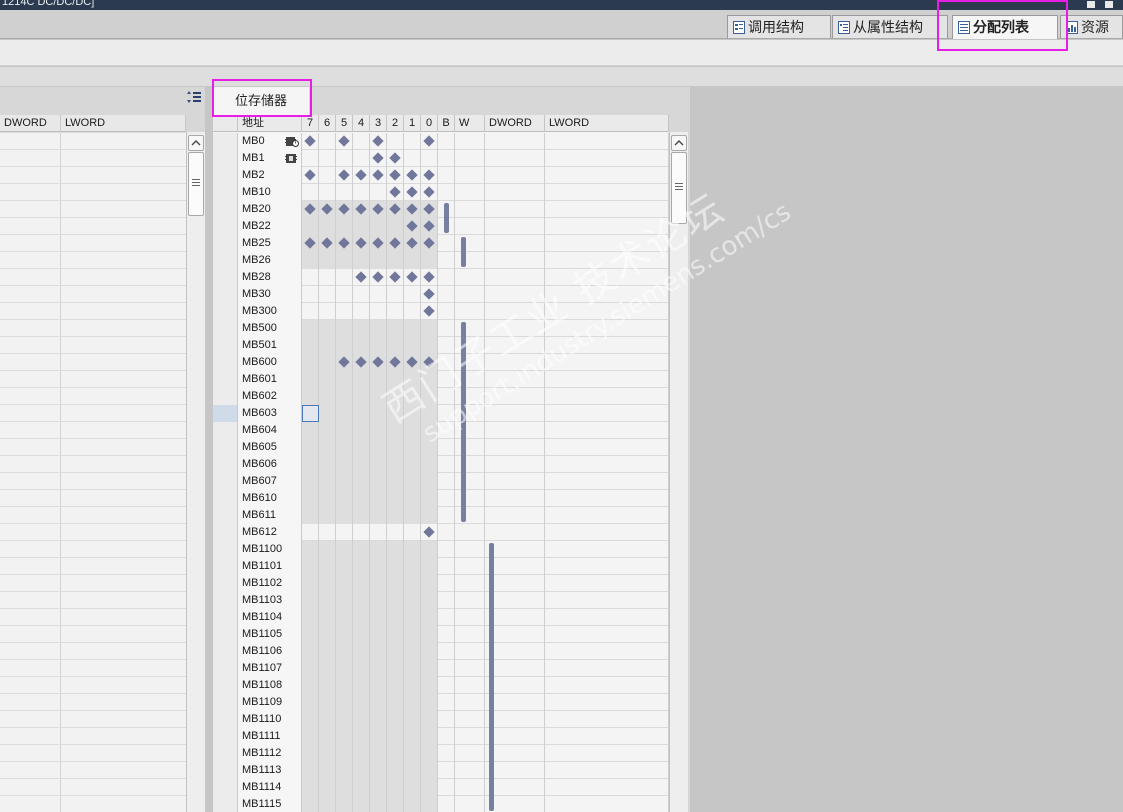 The height and width of the screenshot is (812, 1123). What do you see at coordinates (441, 515) in the screenshot?
I see `table-row: MB611` at bounding box center [441, 515].